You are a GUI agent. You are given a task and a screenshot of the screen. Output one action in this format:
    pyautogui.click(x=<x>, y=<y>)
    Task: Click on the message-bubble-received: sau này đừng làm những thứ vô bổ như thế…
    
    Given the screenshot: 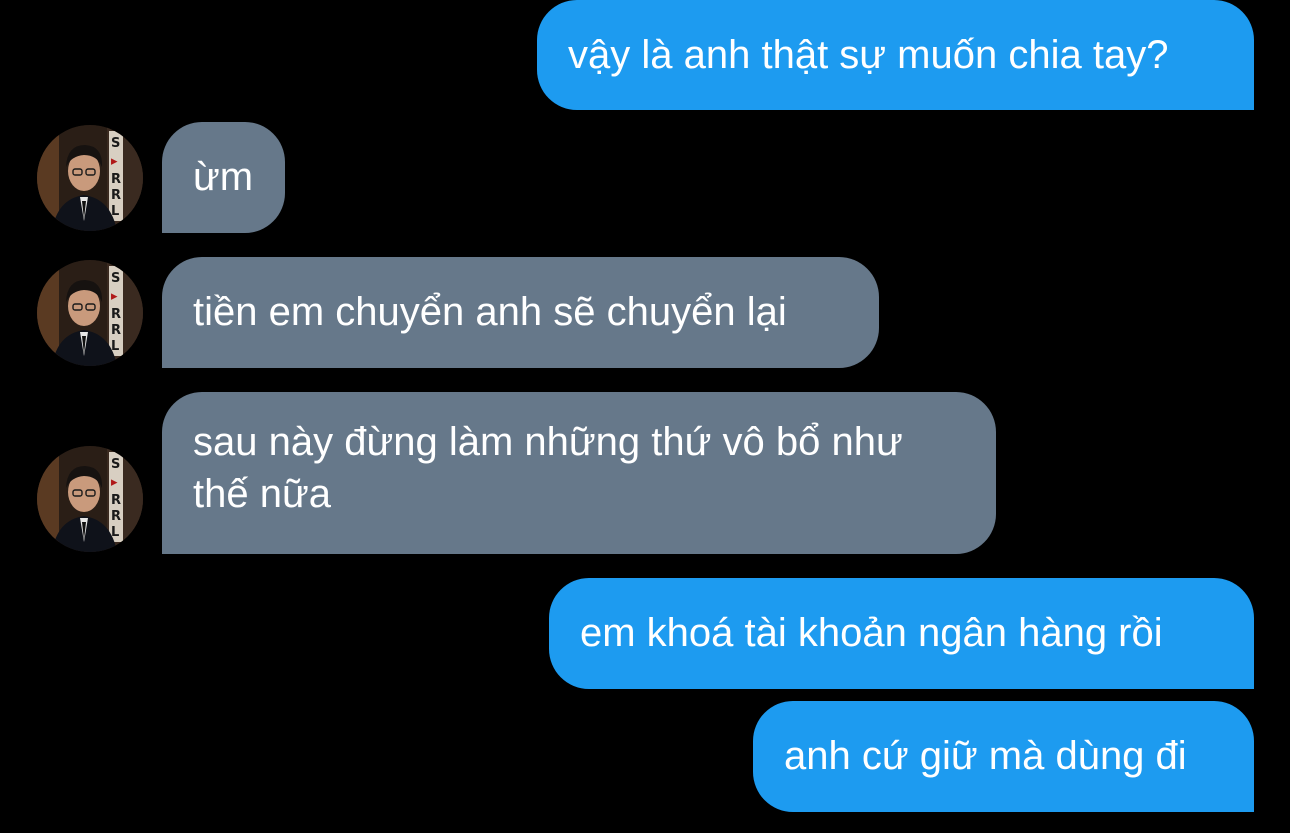 What is the action you would take?
    pyautogui.click(x=579, y=473)
    